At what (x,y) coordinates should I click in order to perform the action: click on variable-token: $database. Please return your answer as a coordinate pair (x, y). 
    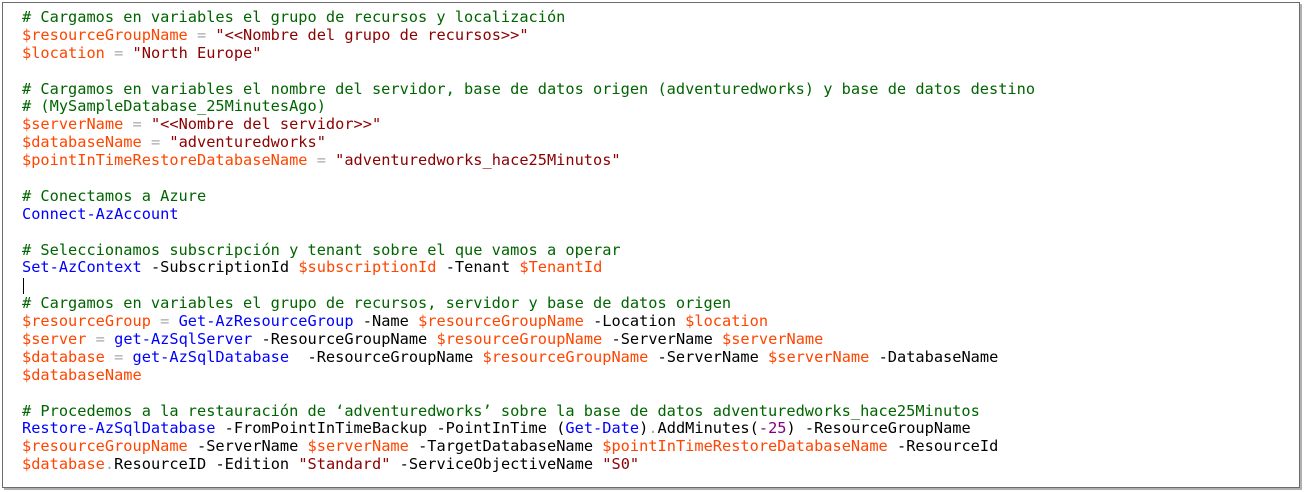
    Looking at the image, I should click on (63, 464).